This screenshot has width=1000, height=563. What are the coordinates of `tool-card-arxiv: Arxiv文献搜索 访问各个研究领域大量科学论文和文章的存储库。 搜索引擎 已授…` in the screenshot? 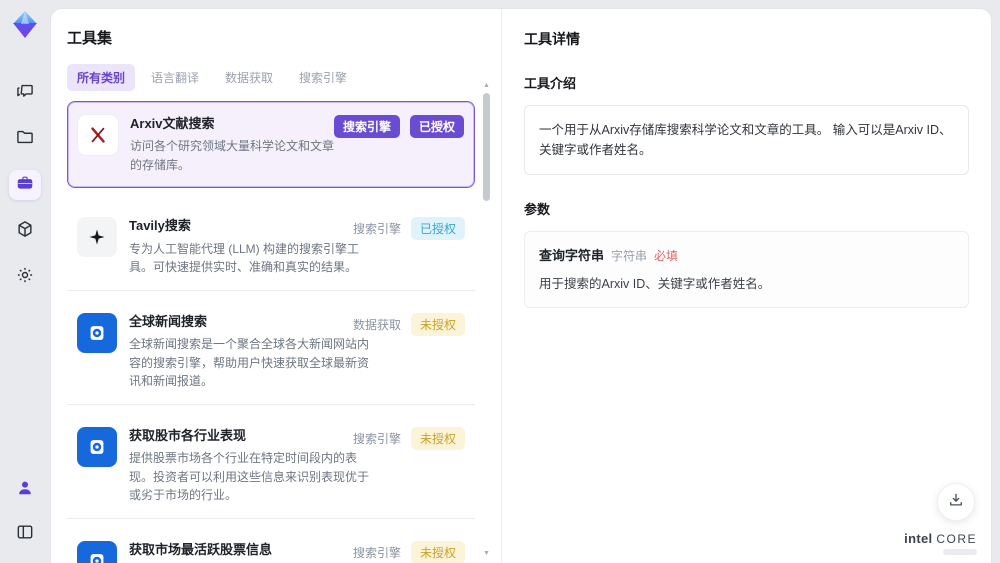 It's located at (271, 145).